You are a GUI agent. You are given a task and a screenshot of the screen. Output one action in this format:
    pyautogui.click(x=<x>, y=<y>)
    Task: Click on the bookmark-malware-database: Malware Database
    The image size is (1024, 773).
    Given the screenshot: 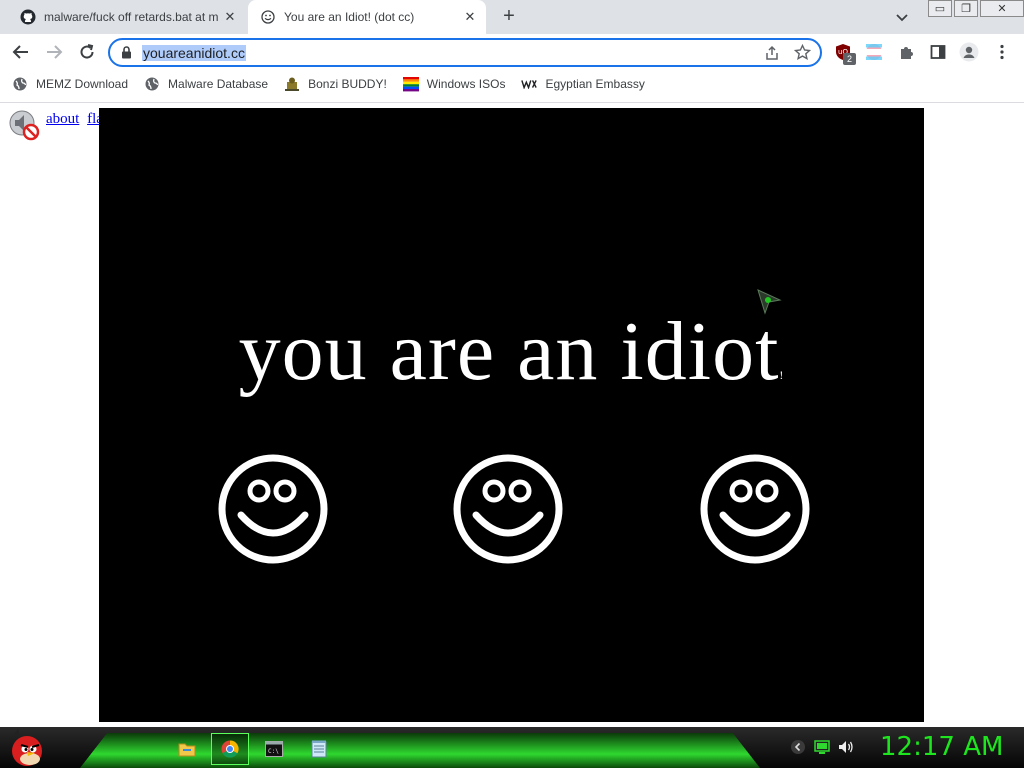 What is the action you would take?
    pyautogui.click(x=206, y=84)
    